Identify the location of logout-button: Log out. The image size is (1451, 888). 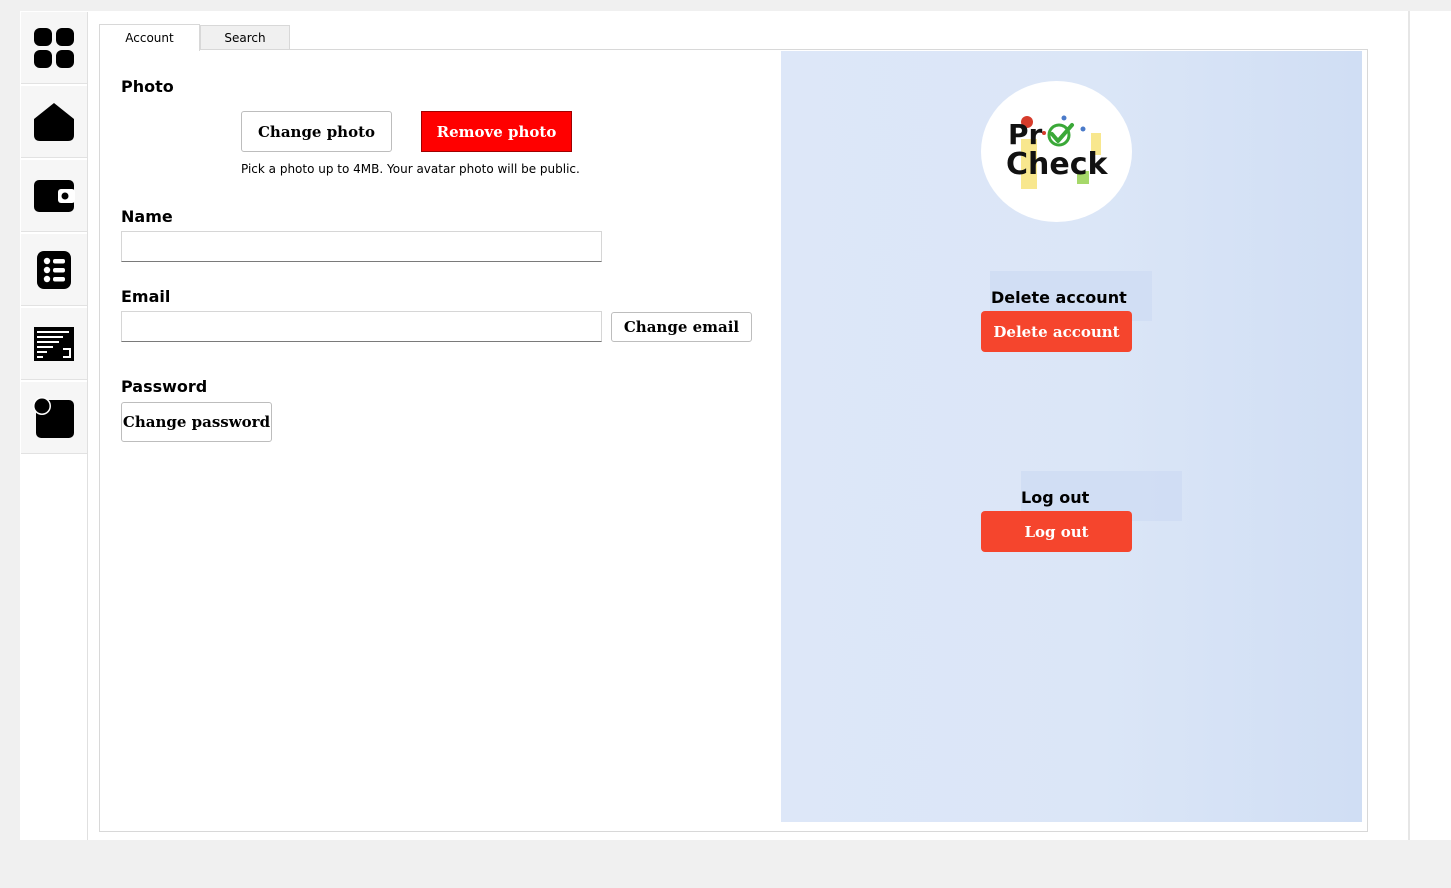
(1056, 531).